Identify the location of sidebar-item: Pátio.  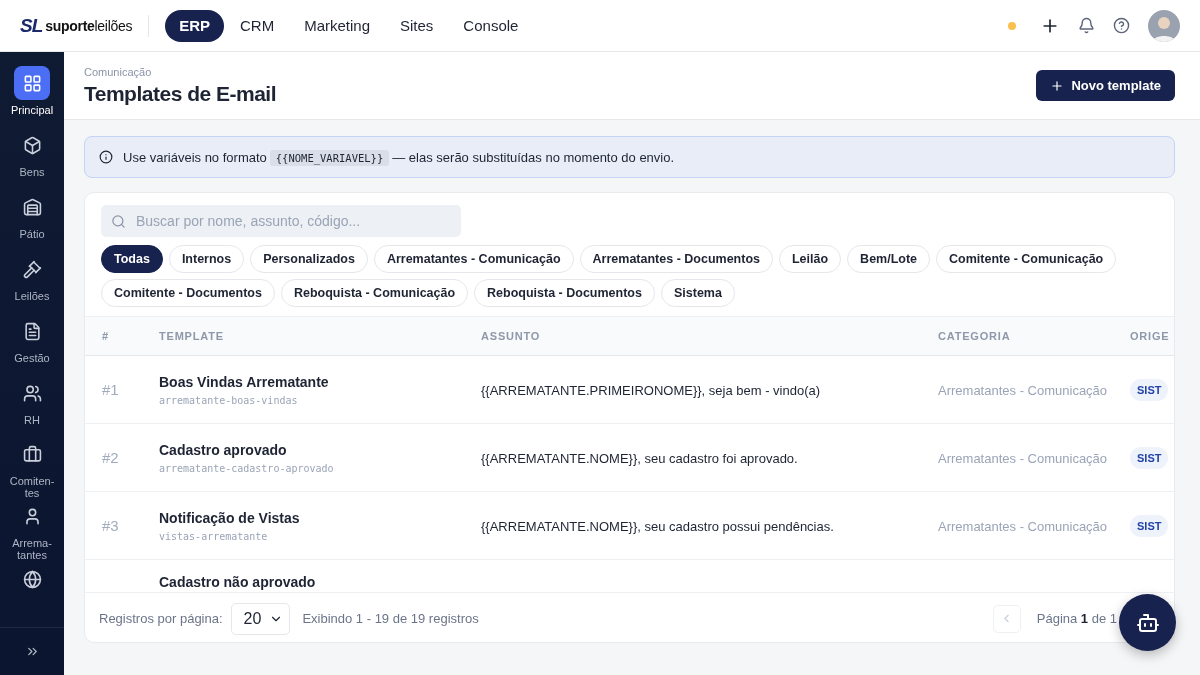
(32, 221).